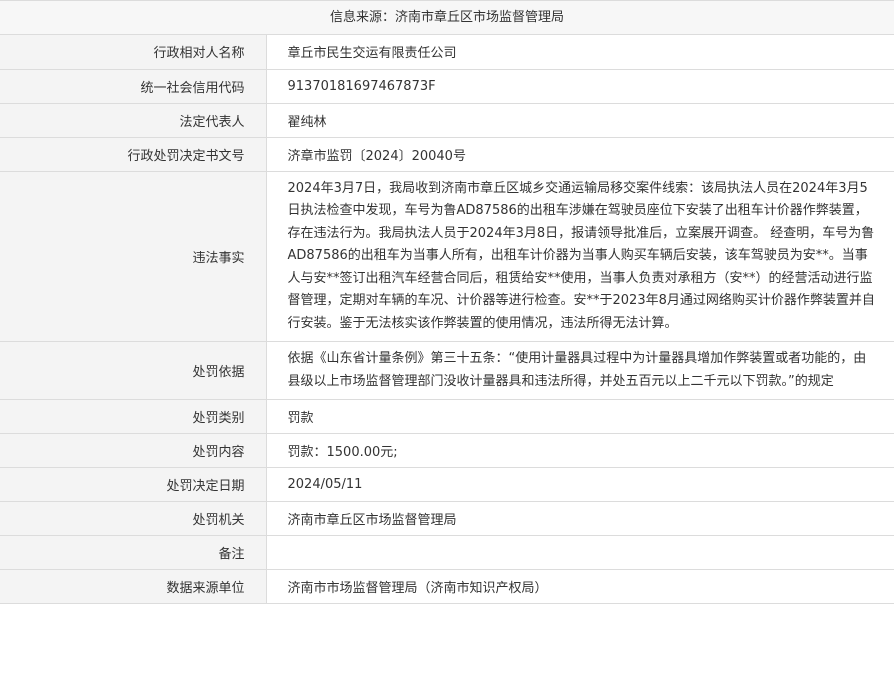  Describe the element at coordinates (133, 586) in the screenshot. I see `field-label: 数据来源单位` at that location.